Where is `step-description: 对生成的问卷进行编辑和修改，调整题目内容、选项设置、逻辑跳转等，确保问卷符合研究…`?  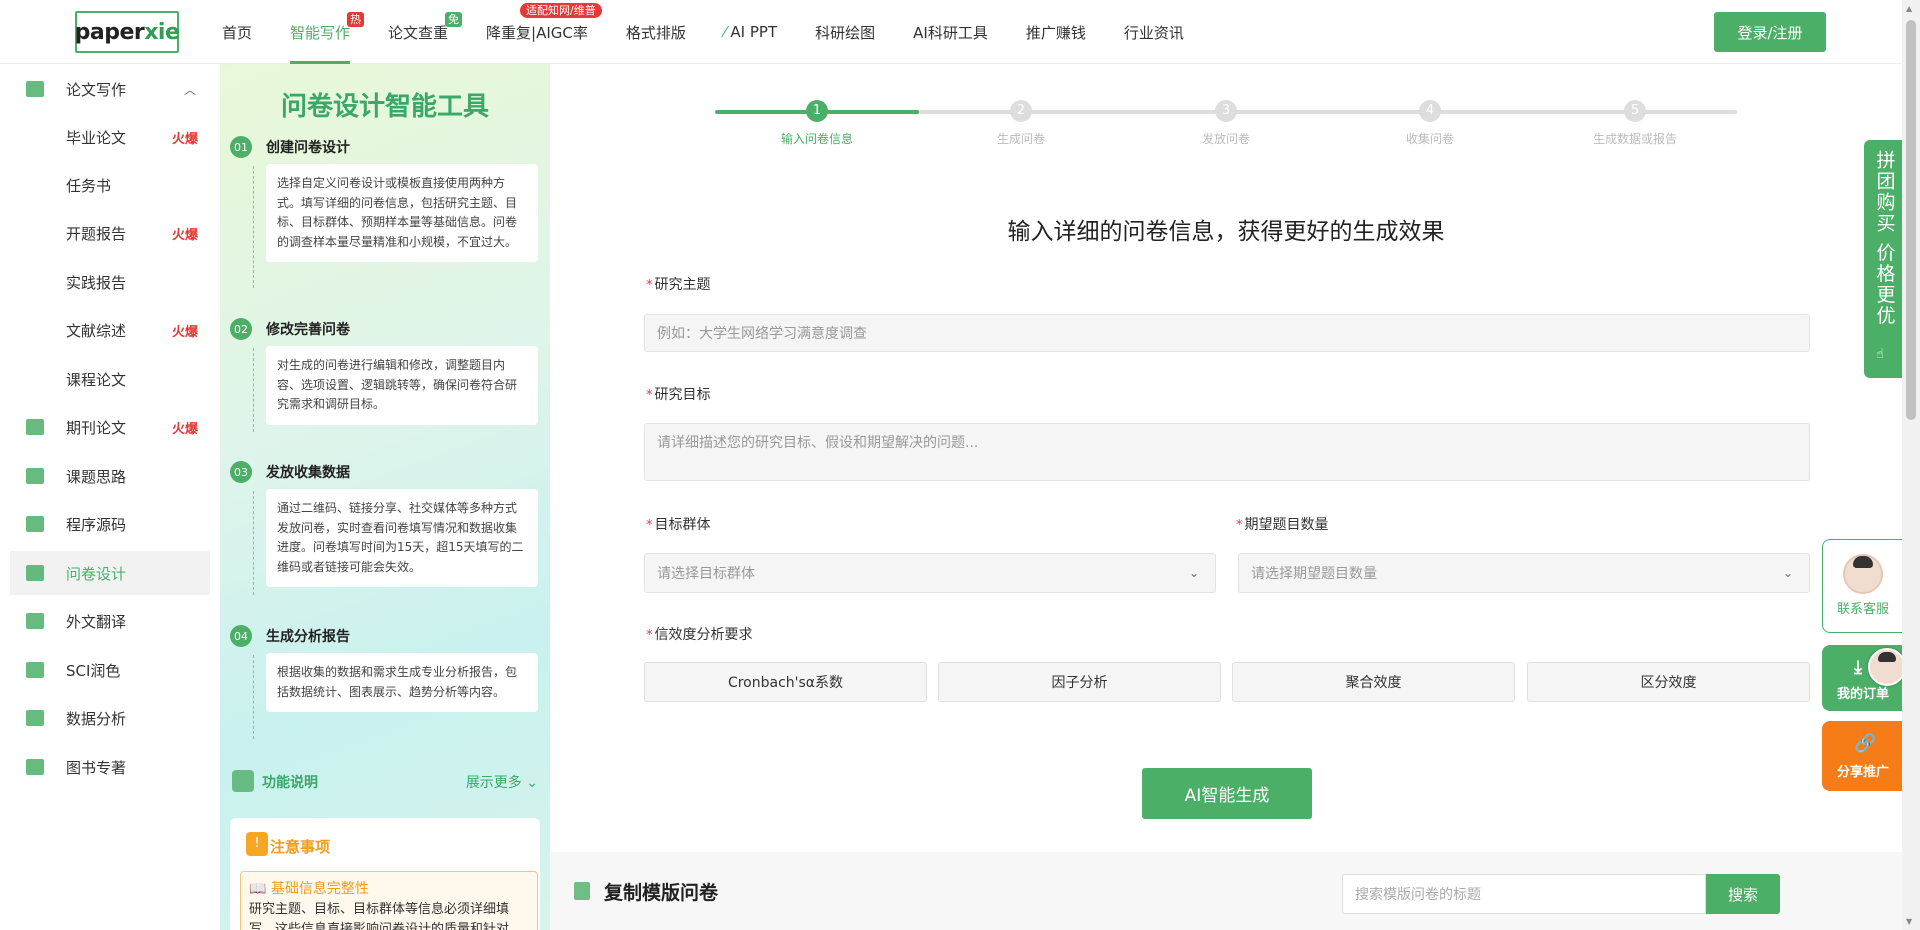 step-description: 对生成的问卷进行编辑和修改，调整题目内容、选项设置、逻辑跳转等，确保问卷符合研究… is located at coordinates (402, 385).